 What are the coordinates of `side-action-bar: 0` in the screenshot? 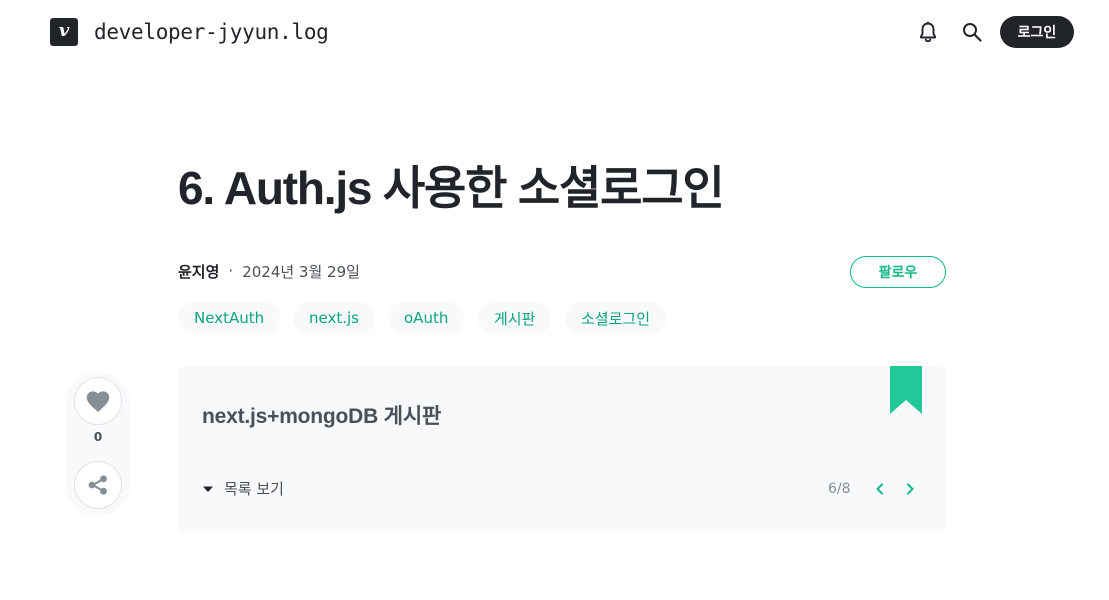 It's located at (98, 444).